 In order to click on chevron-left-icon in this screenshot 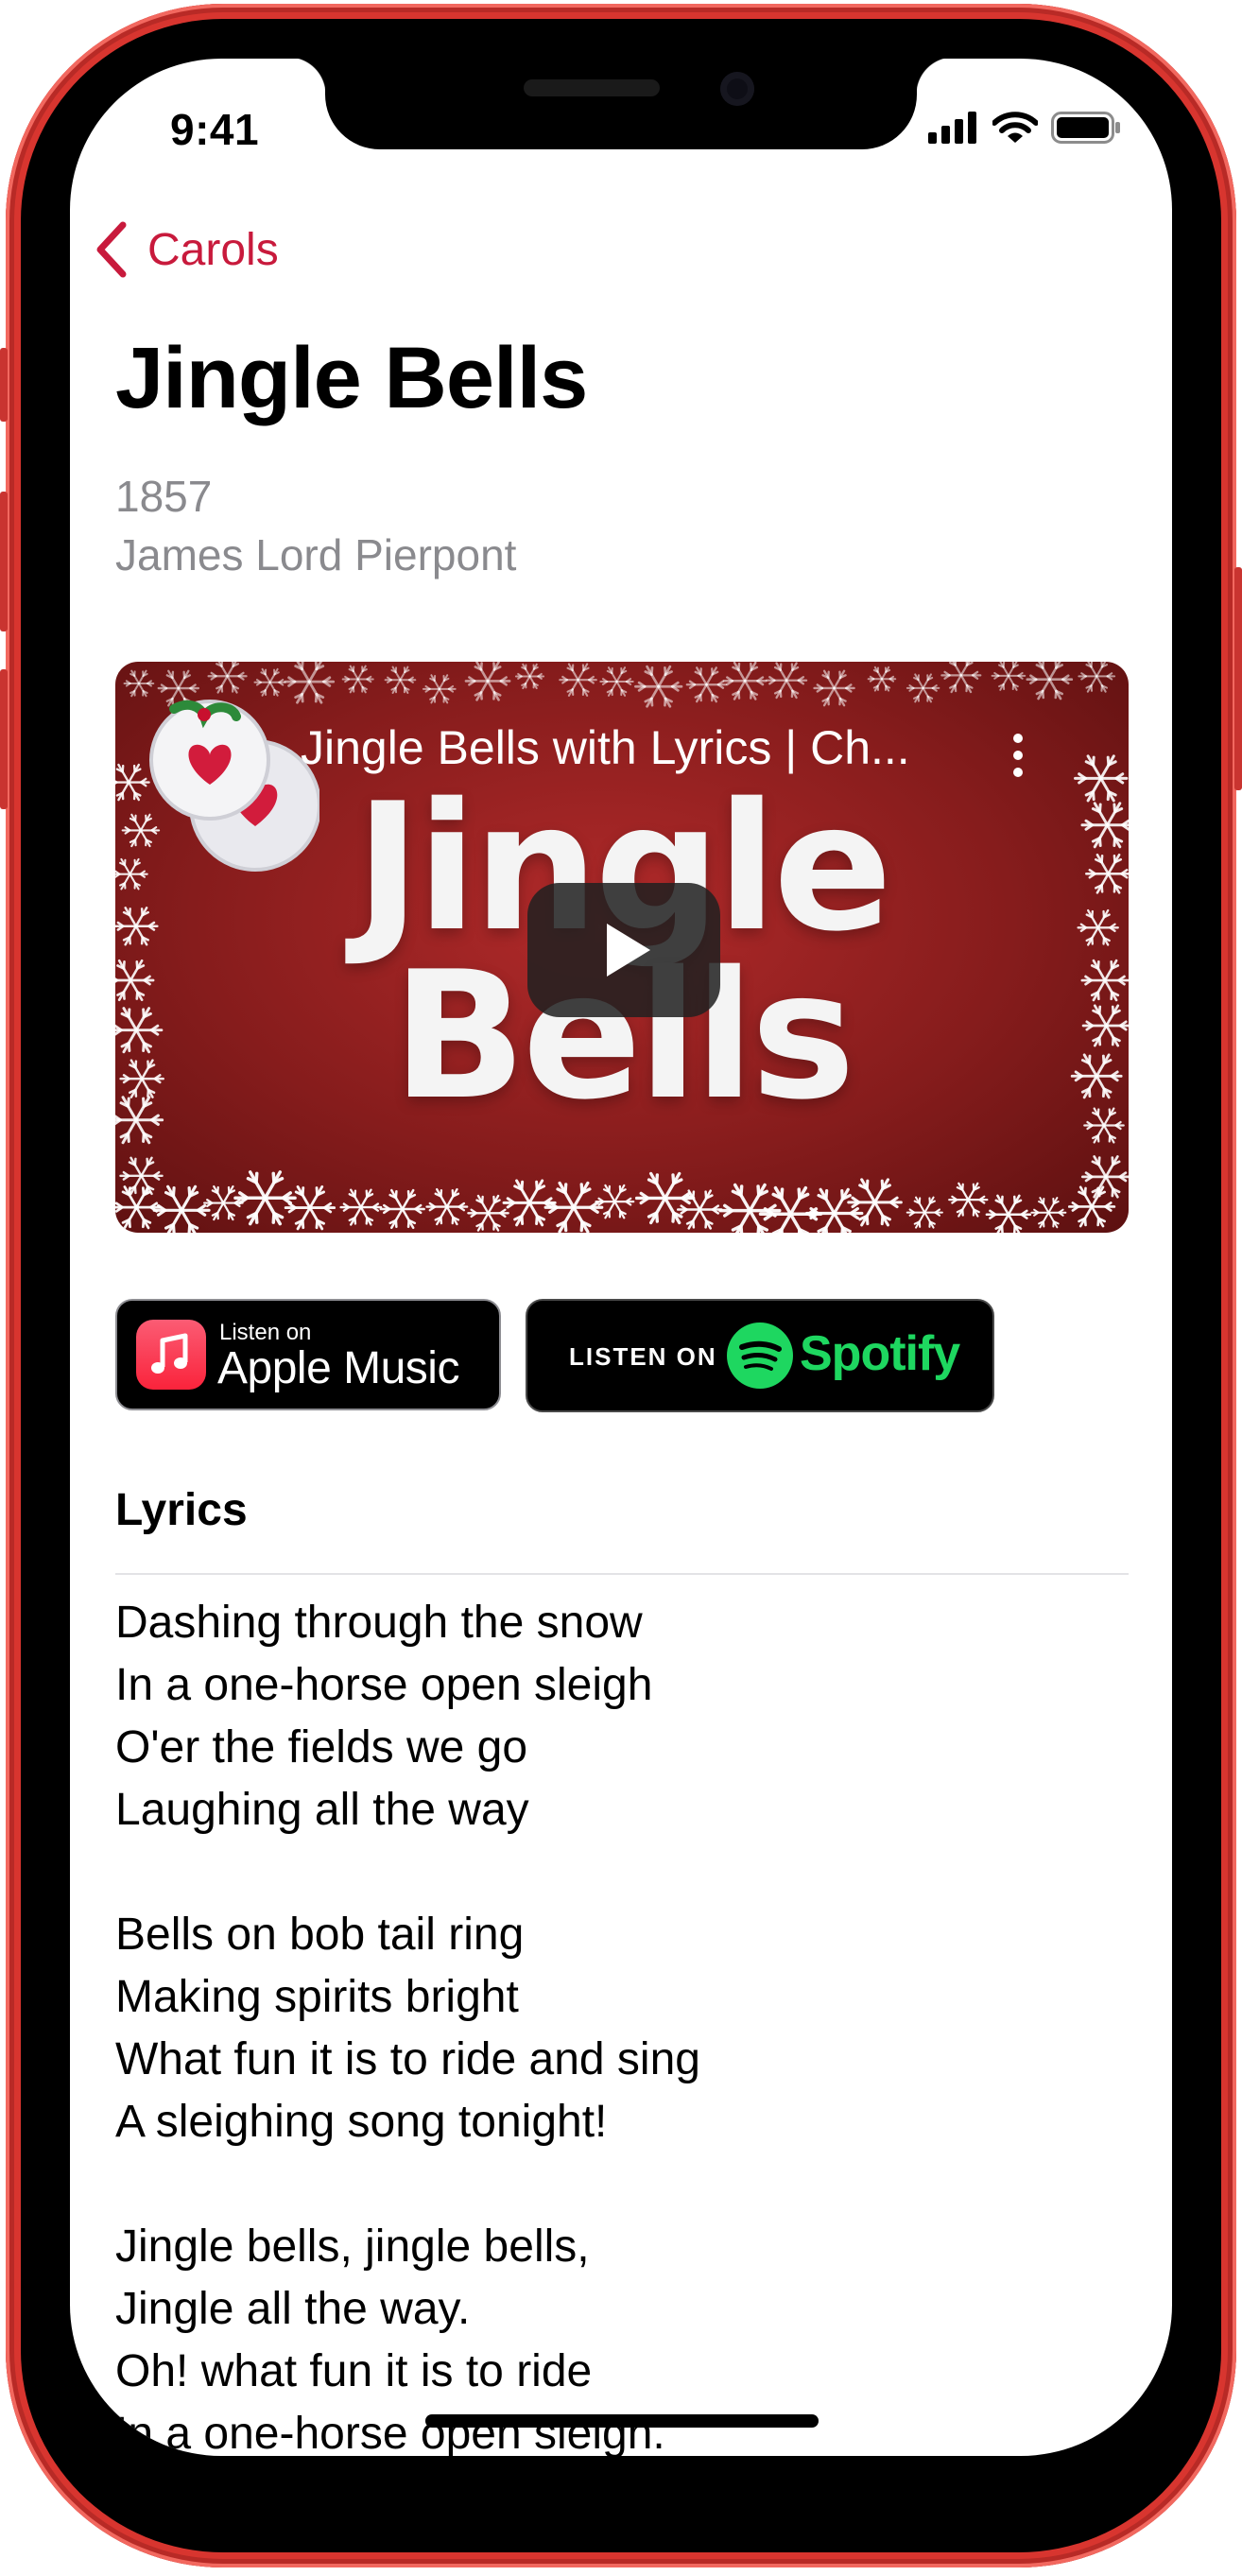, I will do `click(111, 249)`.